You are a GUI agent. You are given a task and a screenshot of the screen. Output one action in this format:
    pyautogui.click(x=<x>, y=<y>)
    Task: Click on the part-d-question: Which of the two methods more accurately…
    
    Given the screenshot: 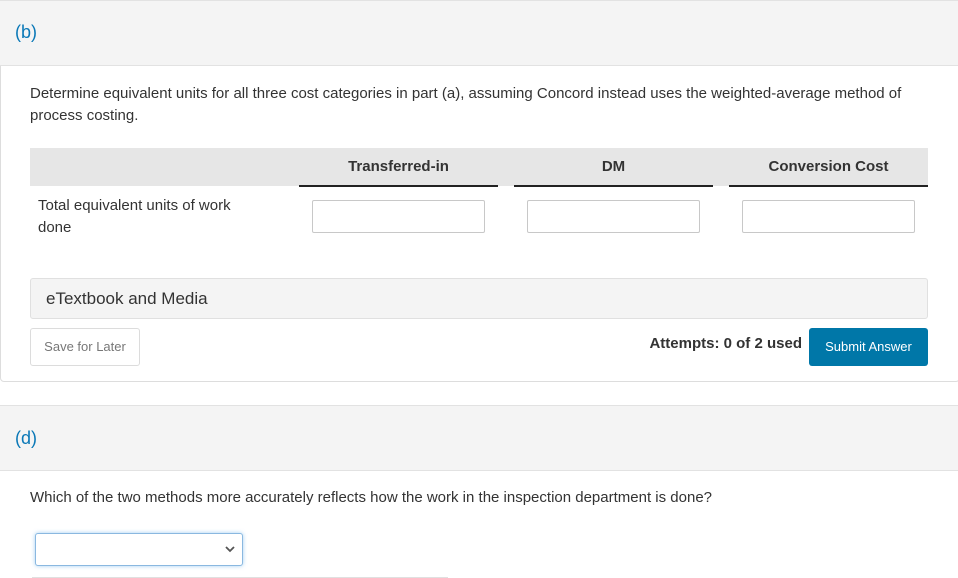 What is the action you would take?
    pyautogui.click(x=371, y=497)
    